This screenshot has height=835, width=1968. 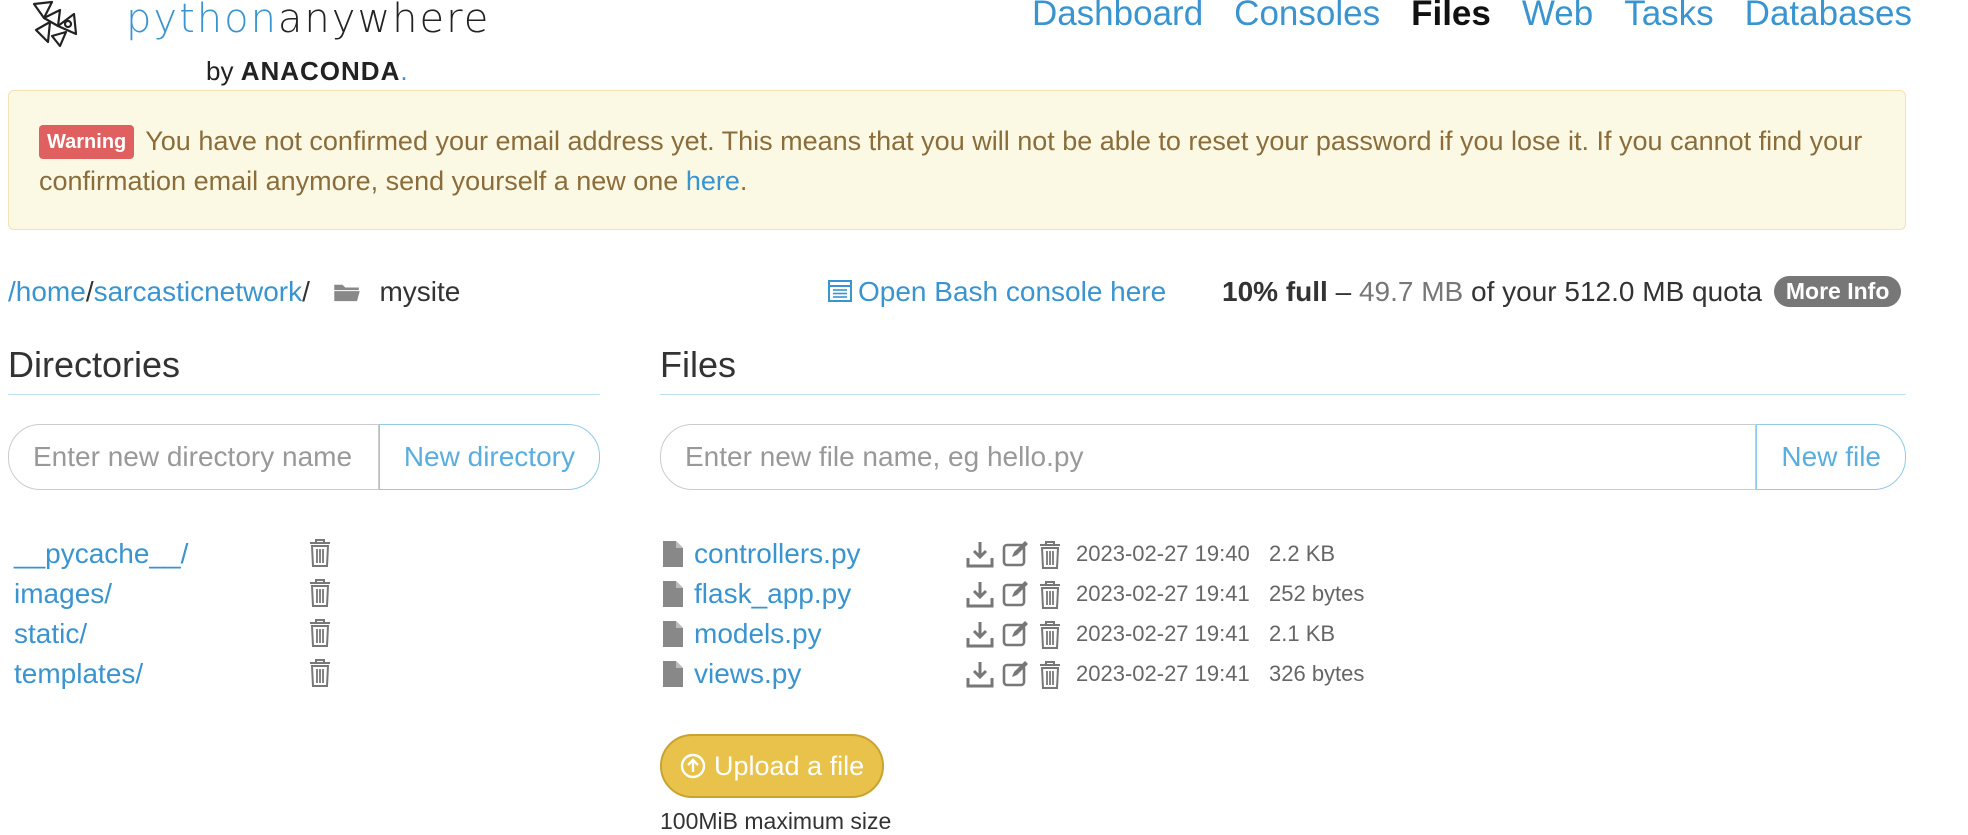 I want to click on list-item: images/, so click(x=179, y=594).